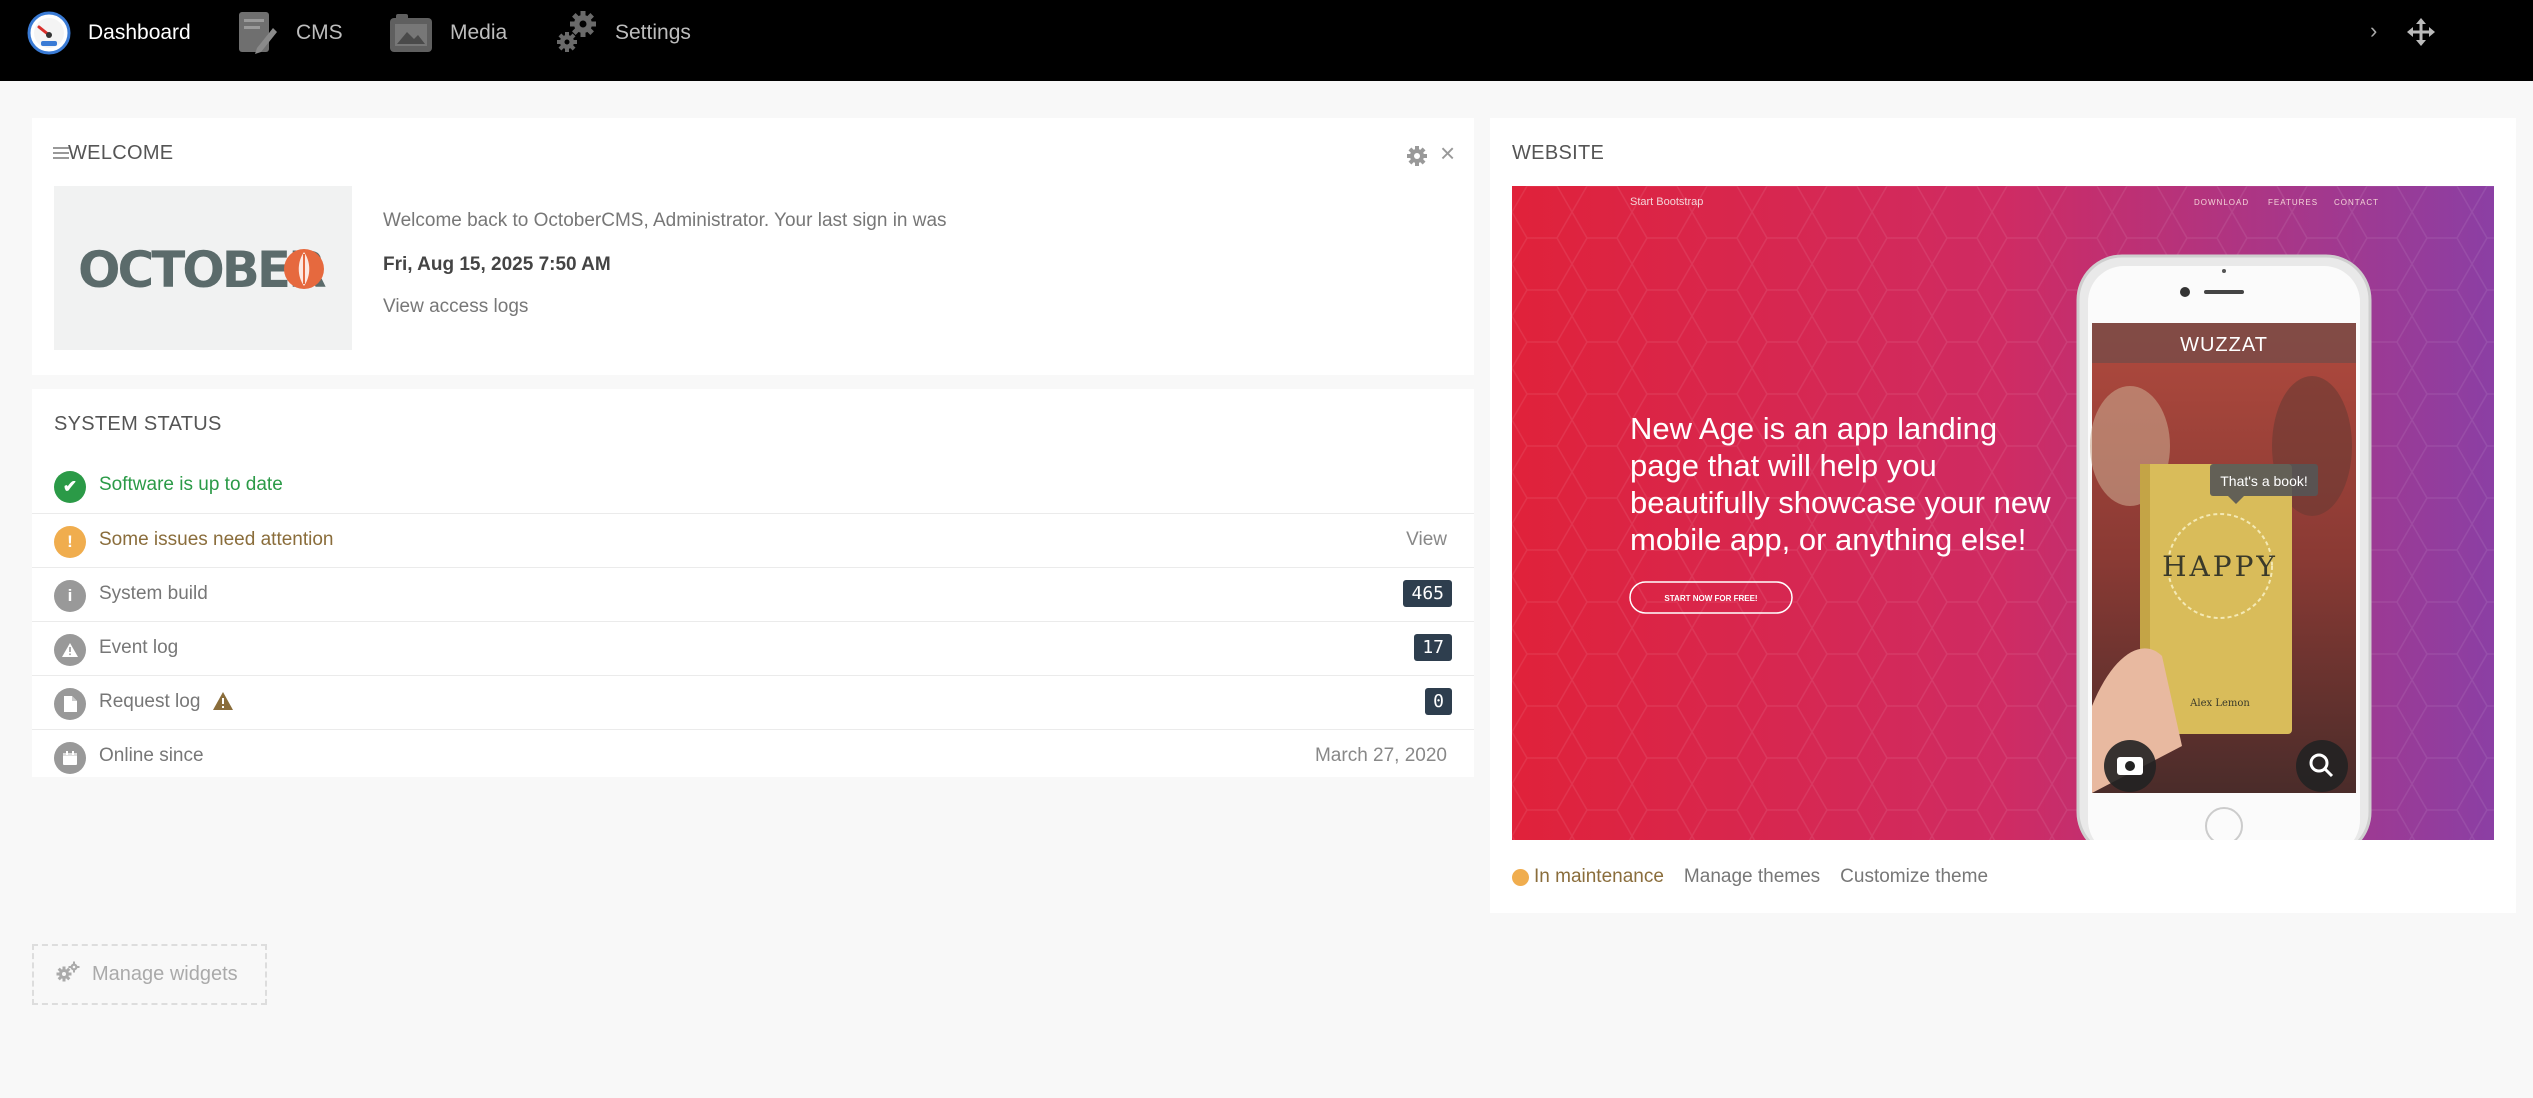  Describe the element at coordinates (151, 755) in the screenshot. I see `status-label: Online since` at that location.